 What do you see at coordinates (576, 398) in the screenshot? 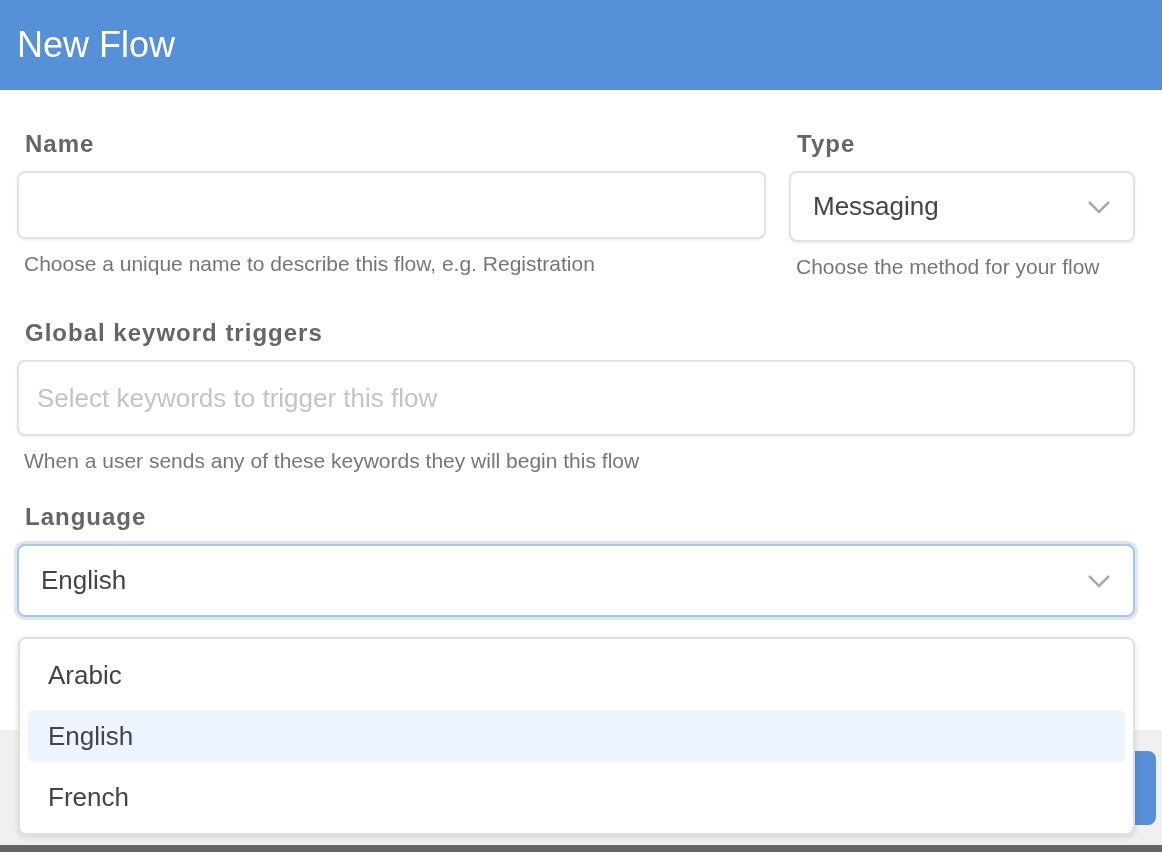
I see `keywords-input: Select keywords to trigger this flow` at bounding box center [576, 398].